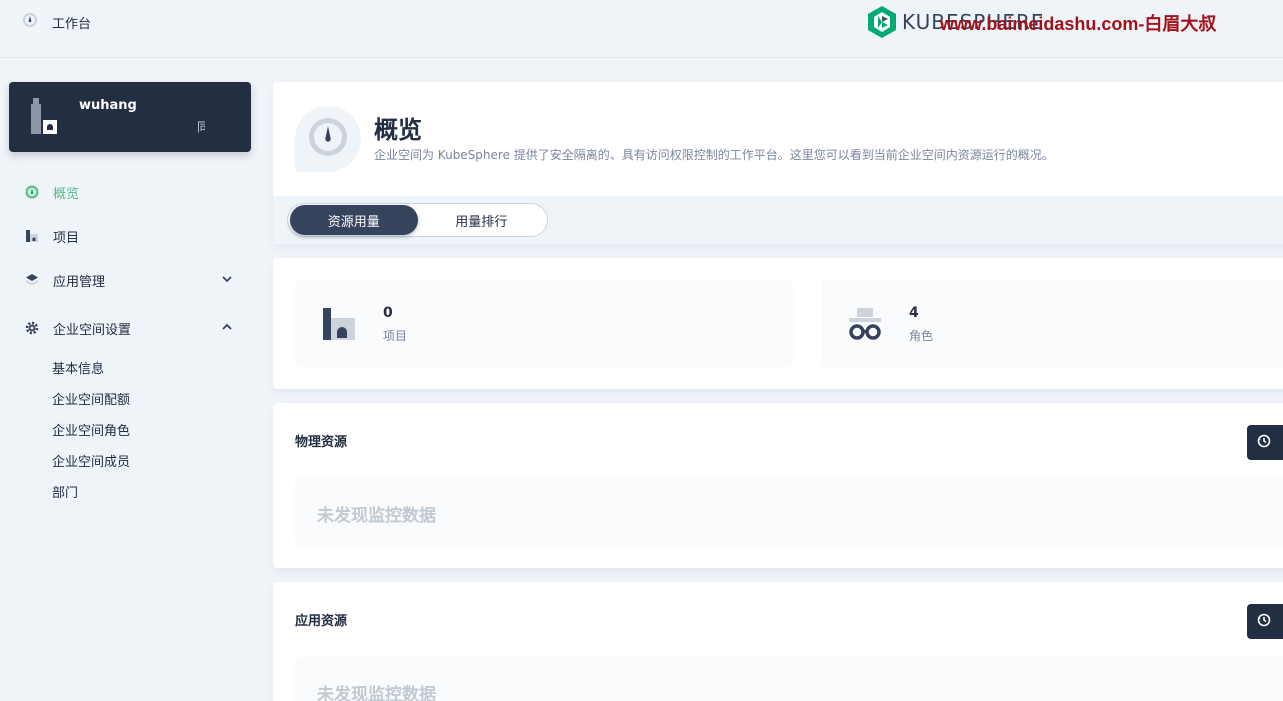 This screenshot has width=1283, height=701. What do you see at coordinates (156, 398) in the screenshot?
I see `sidebar-item-workspace-quota: 企业空间配额` at bounding box center [156, 398].